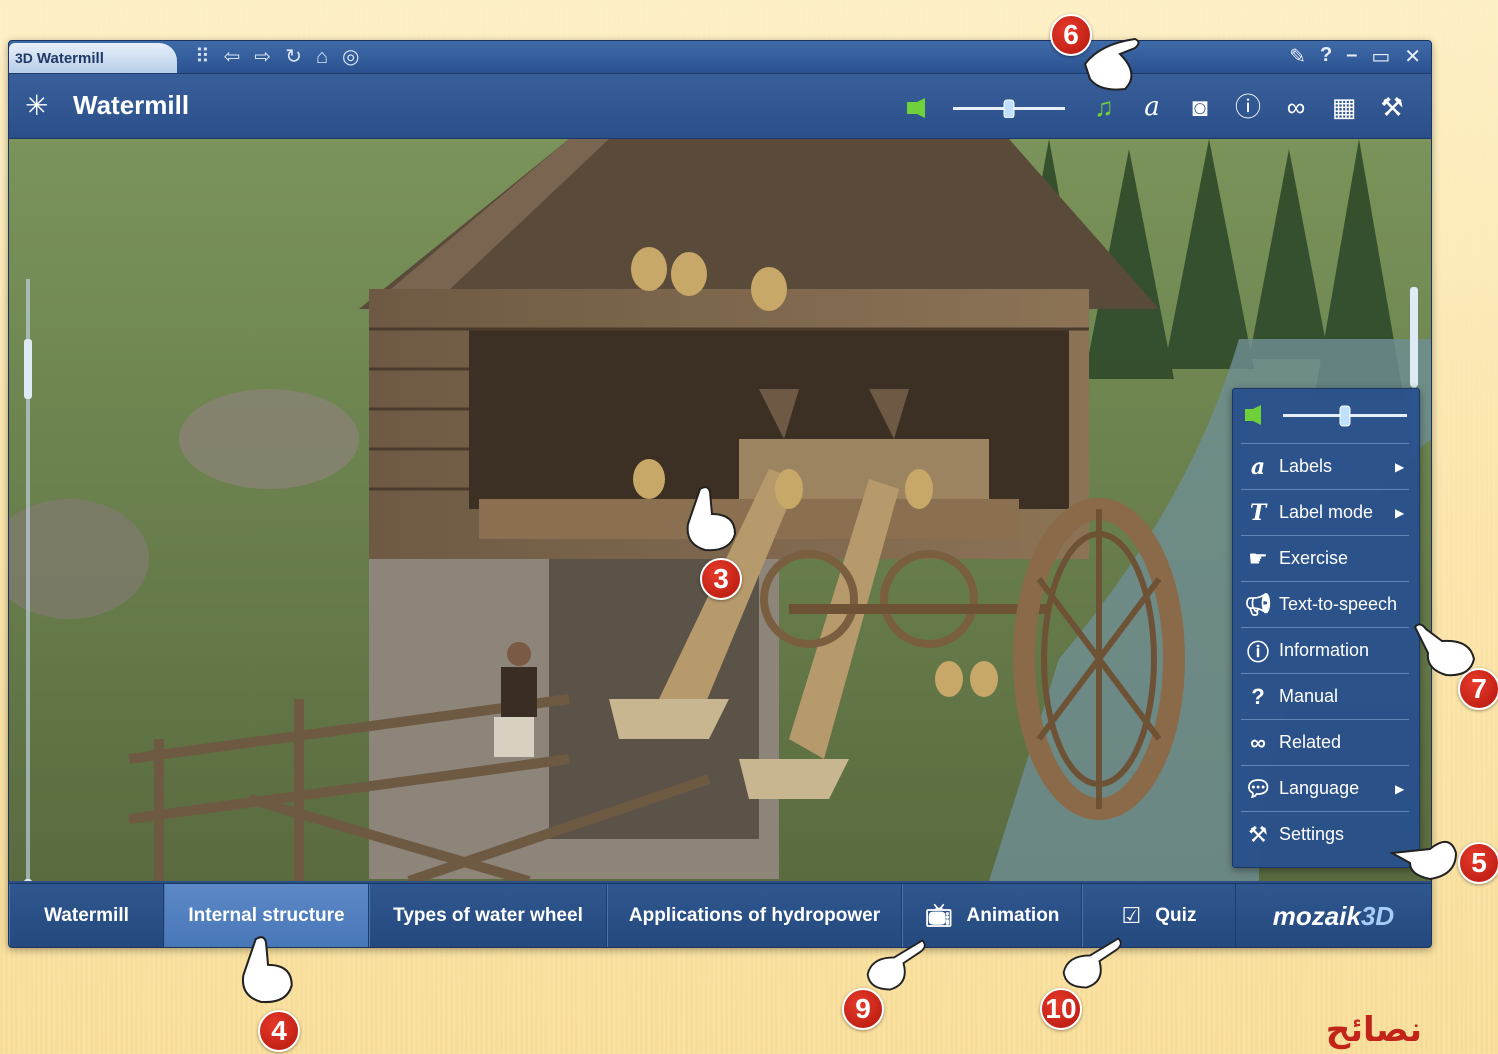 The image size is (1498, 1054). What do you see at coordinates (1478, 863) in the screenshot?
I see `callout-badge: 5` at bounding box center [1478, 863].